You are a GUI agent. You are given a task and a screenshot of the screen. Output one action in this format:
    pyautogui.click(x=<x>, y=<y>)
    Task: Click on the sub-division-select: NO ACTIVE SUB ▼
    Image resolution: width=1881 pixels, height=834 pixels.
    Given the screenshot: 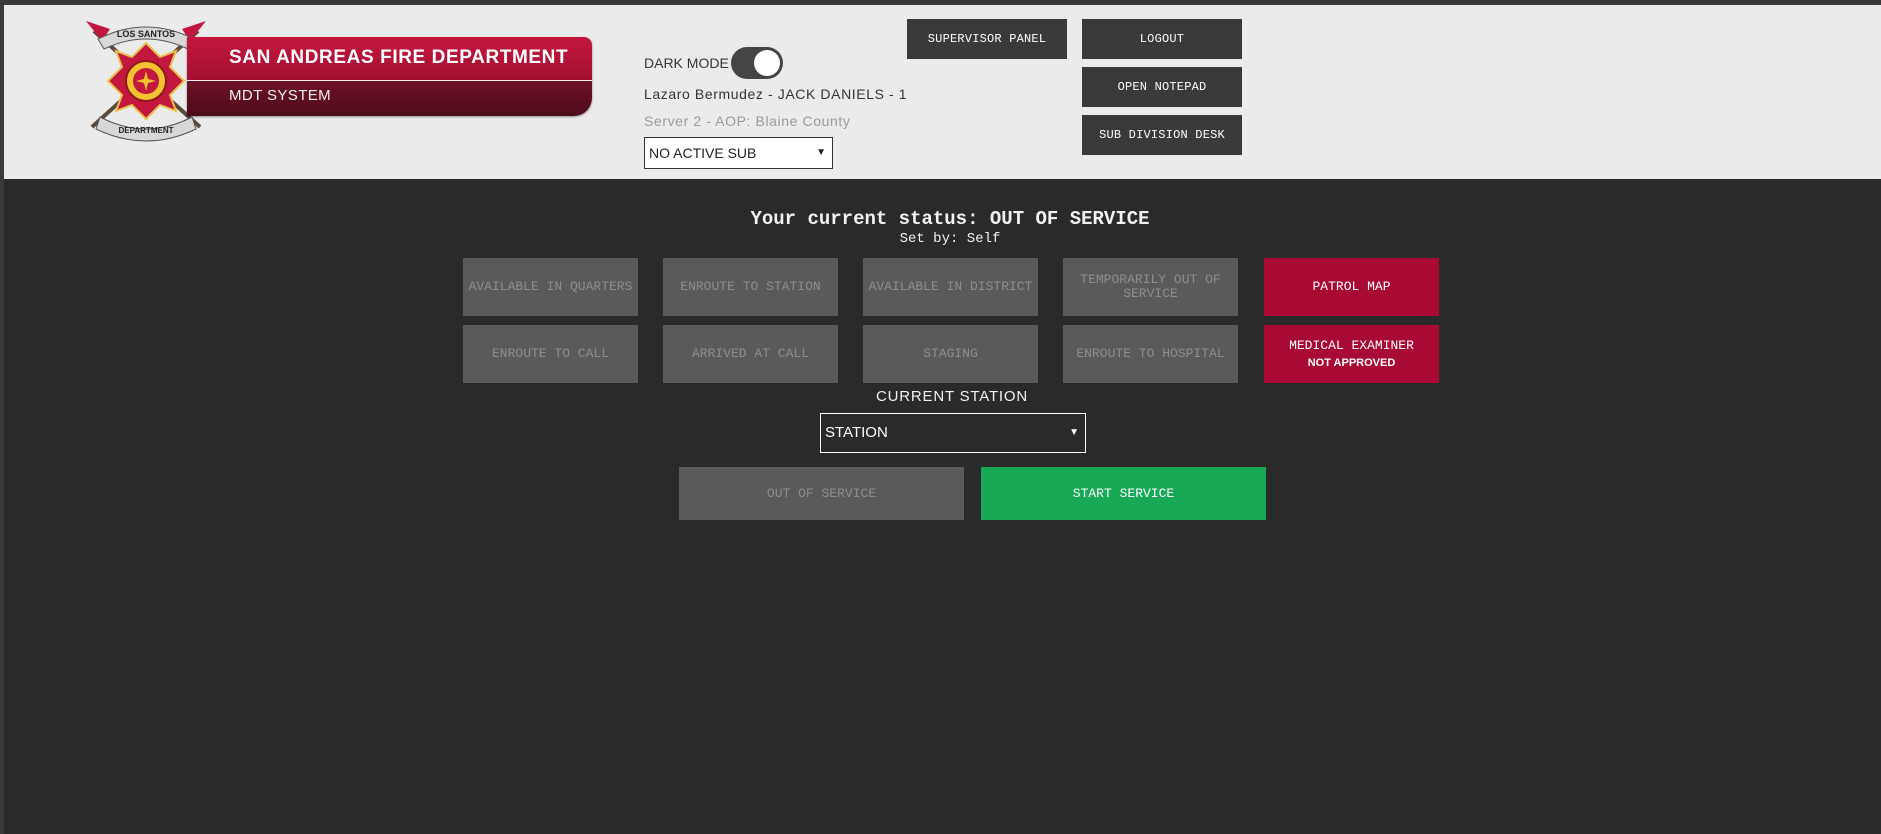 What is the action you would take?
    pyautogui.click(x=738, y=153)
    